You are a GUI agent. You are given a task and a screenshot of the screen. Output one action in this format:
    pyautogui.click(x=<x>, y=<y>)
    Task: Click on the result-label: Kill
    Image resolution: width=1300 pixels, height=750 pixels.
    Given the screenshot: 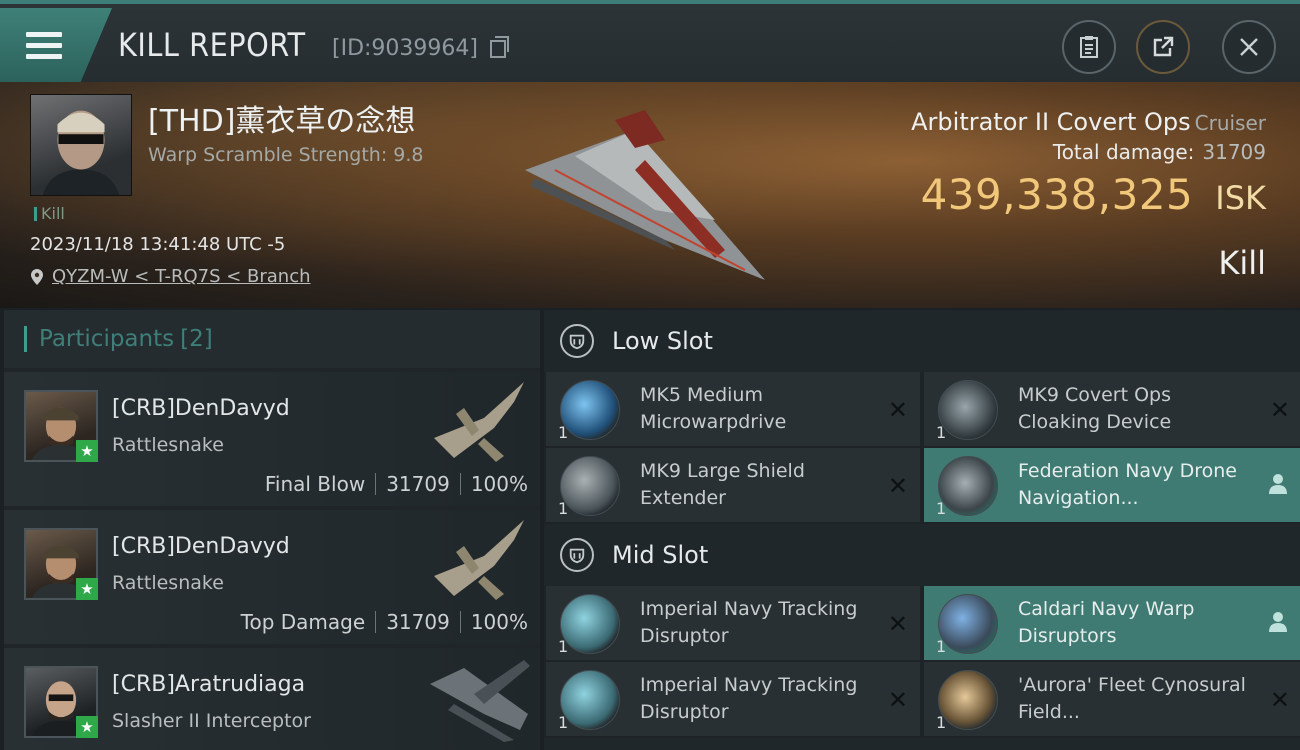 What is the action you would take?
    pyautogui.click(x=1242, y=263)
    